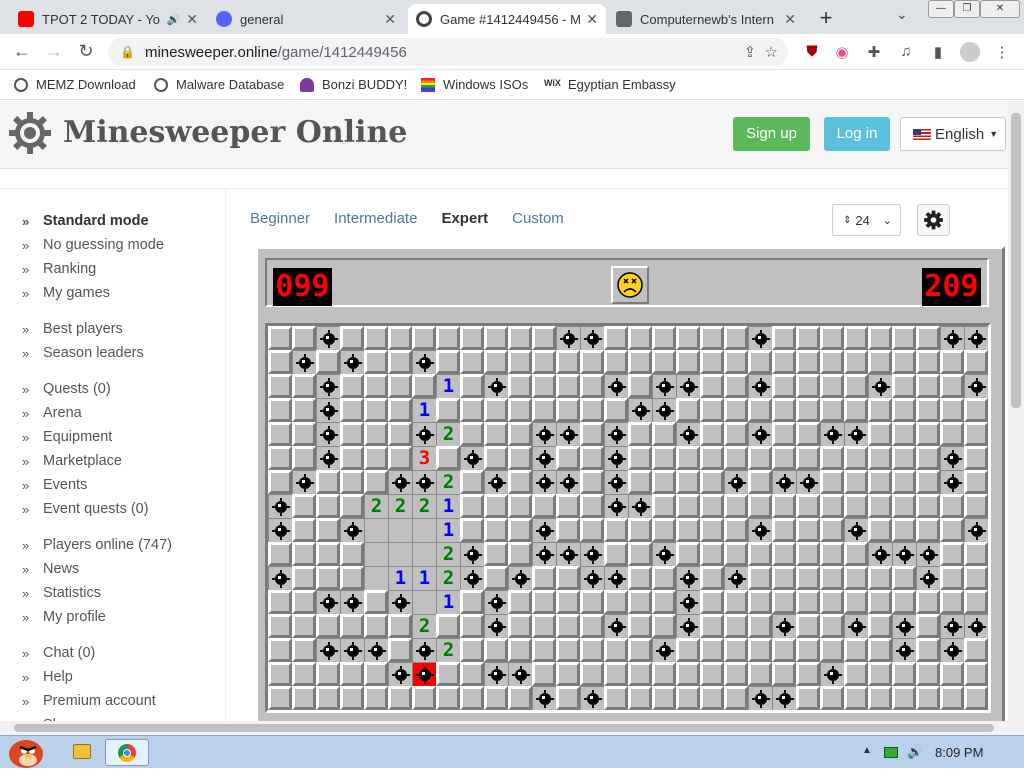 The image size is (1024, 775). What do you see at coordinates (761, 52) in the screenshot?
I see `share-star-icons: ⇪ ☆` at bounding box center [761, 52].